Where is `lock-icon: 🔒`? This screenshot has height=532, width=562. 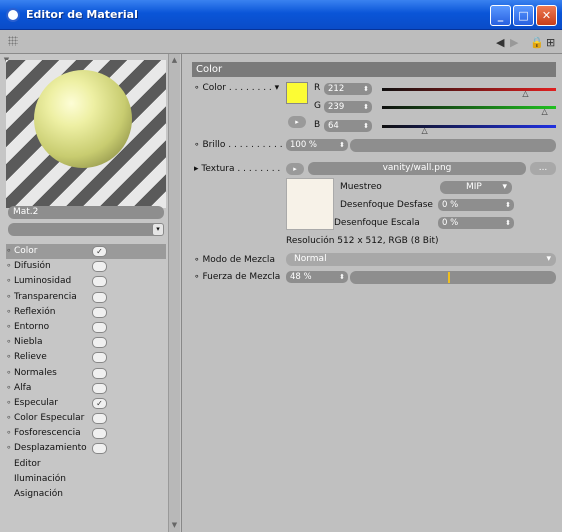
lock-icon: 🔒 is located at coordinates (537, 42).